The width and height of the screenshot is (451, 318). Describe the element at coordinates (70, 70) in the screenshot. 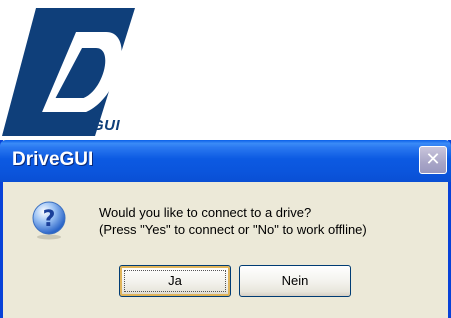

I see `drivegui-logo: GUI` at that location.